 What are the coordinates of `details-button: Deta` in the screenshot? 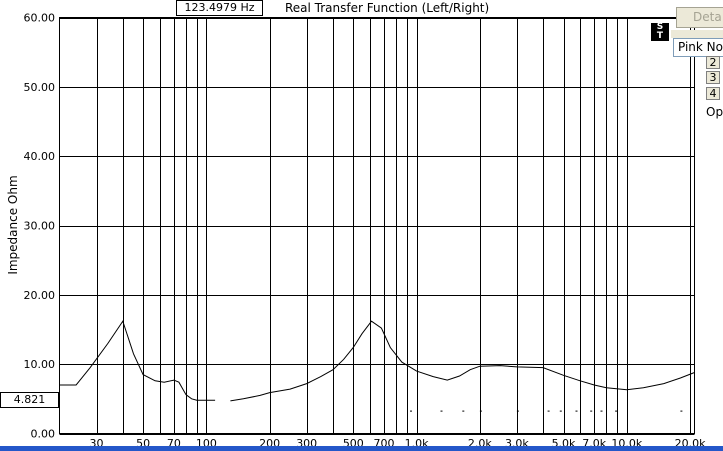 It's located at (699, 17).